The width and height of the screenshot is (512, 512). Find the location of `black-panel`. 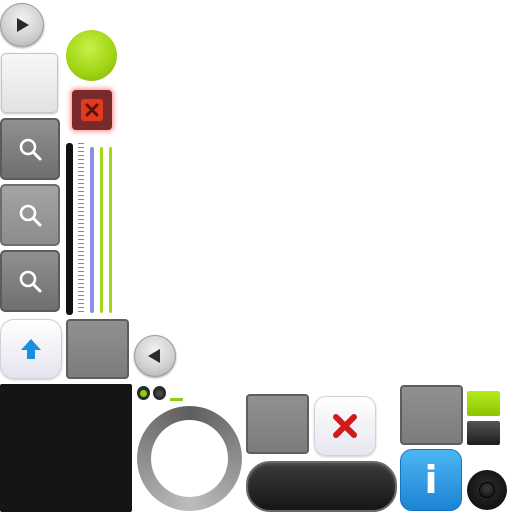

black-panel is located at coordinates (66, 448).